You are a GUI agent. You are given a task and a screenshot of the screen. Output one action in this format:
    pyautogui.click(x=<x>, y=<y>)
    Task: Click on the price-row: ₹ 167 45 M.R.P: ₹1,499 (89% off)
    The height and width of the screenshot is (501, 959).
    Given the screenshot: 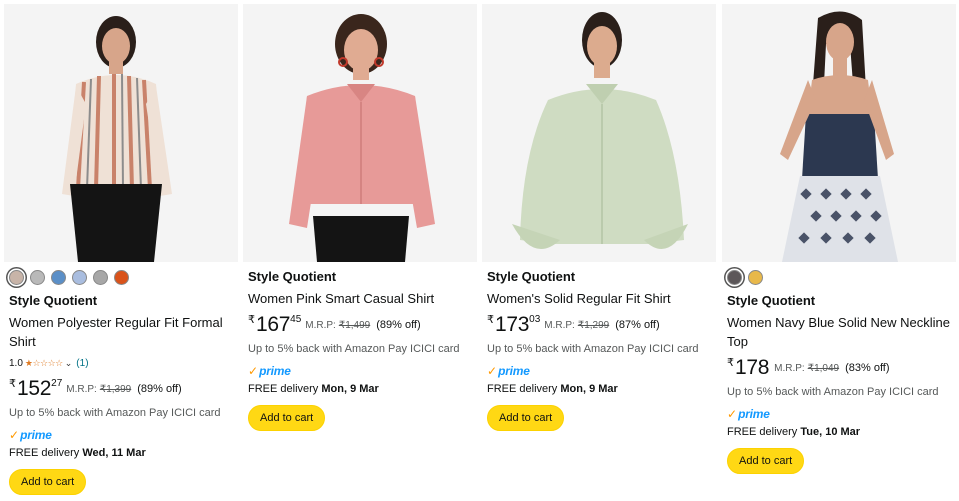 What is the action you would take?
    pyautogui.click(x=360, y=325)
    